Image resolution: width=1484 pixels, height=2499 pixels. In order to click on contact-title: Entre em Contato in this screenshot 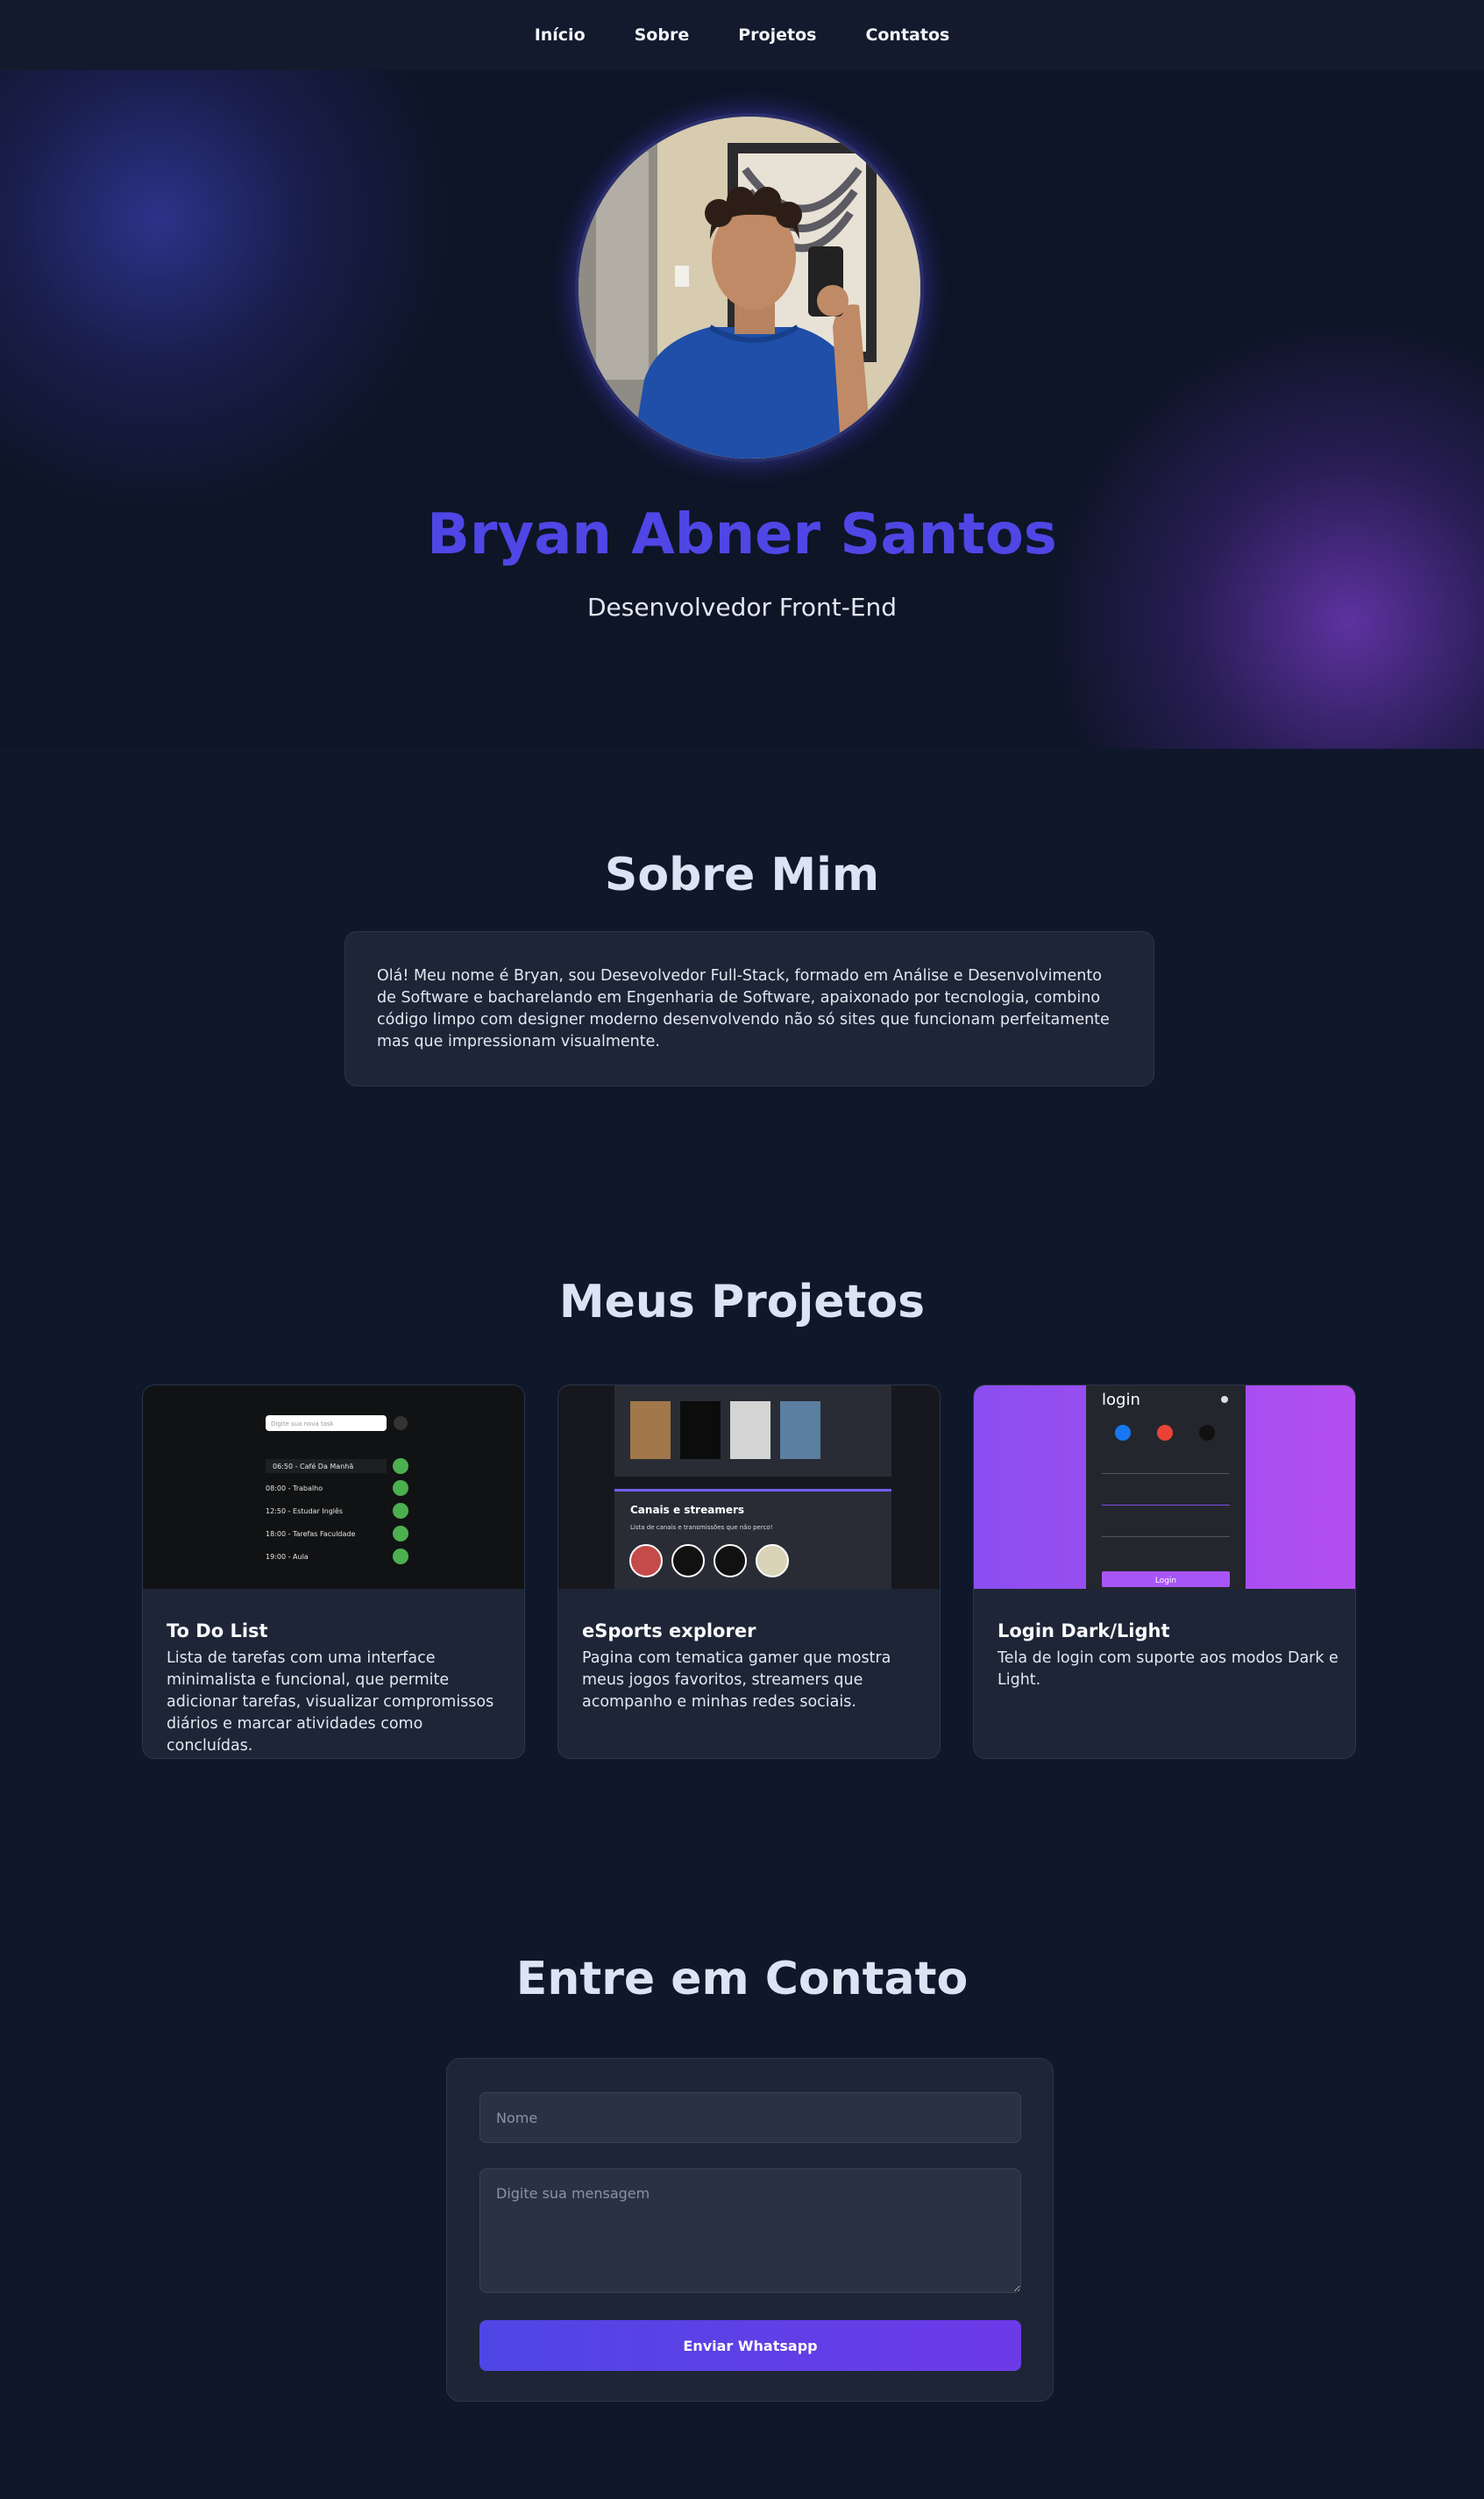, I will do `click(742, 1979)`.